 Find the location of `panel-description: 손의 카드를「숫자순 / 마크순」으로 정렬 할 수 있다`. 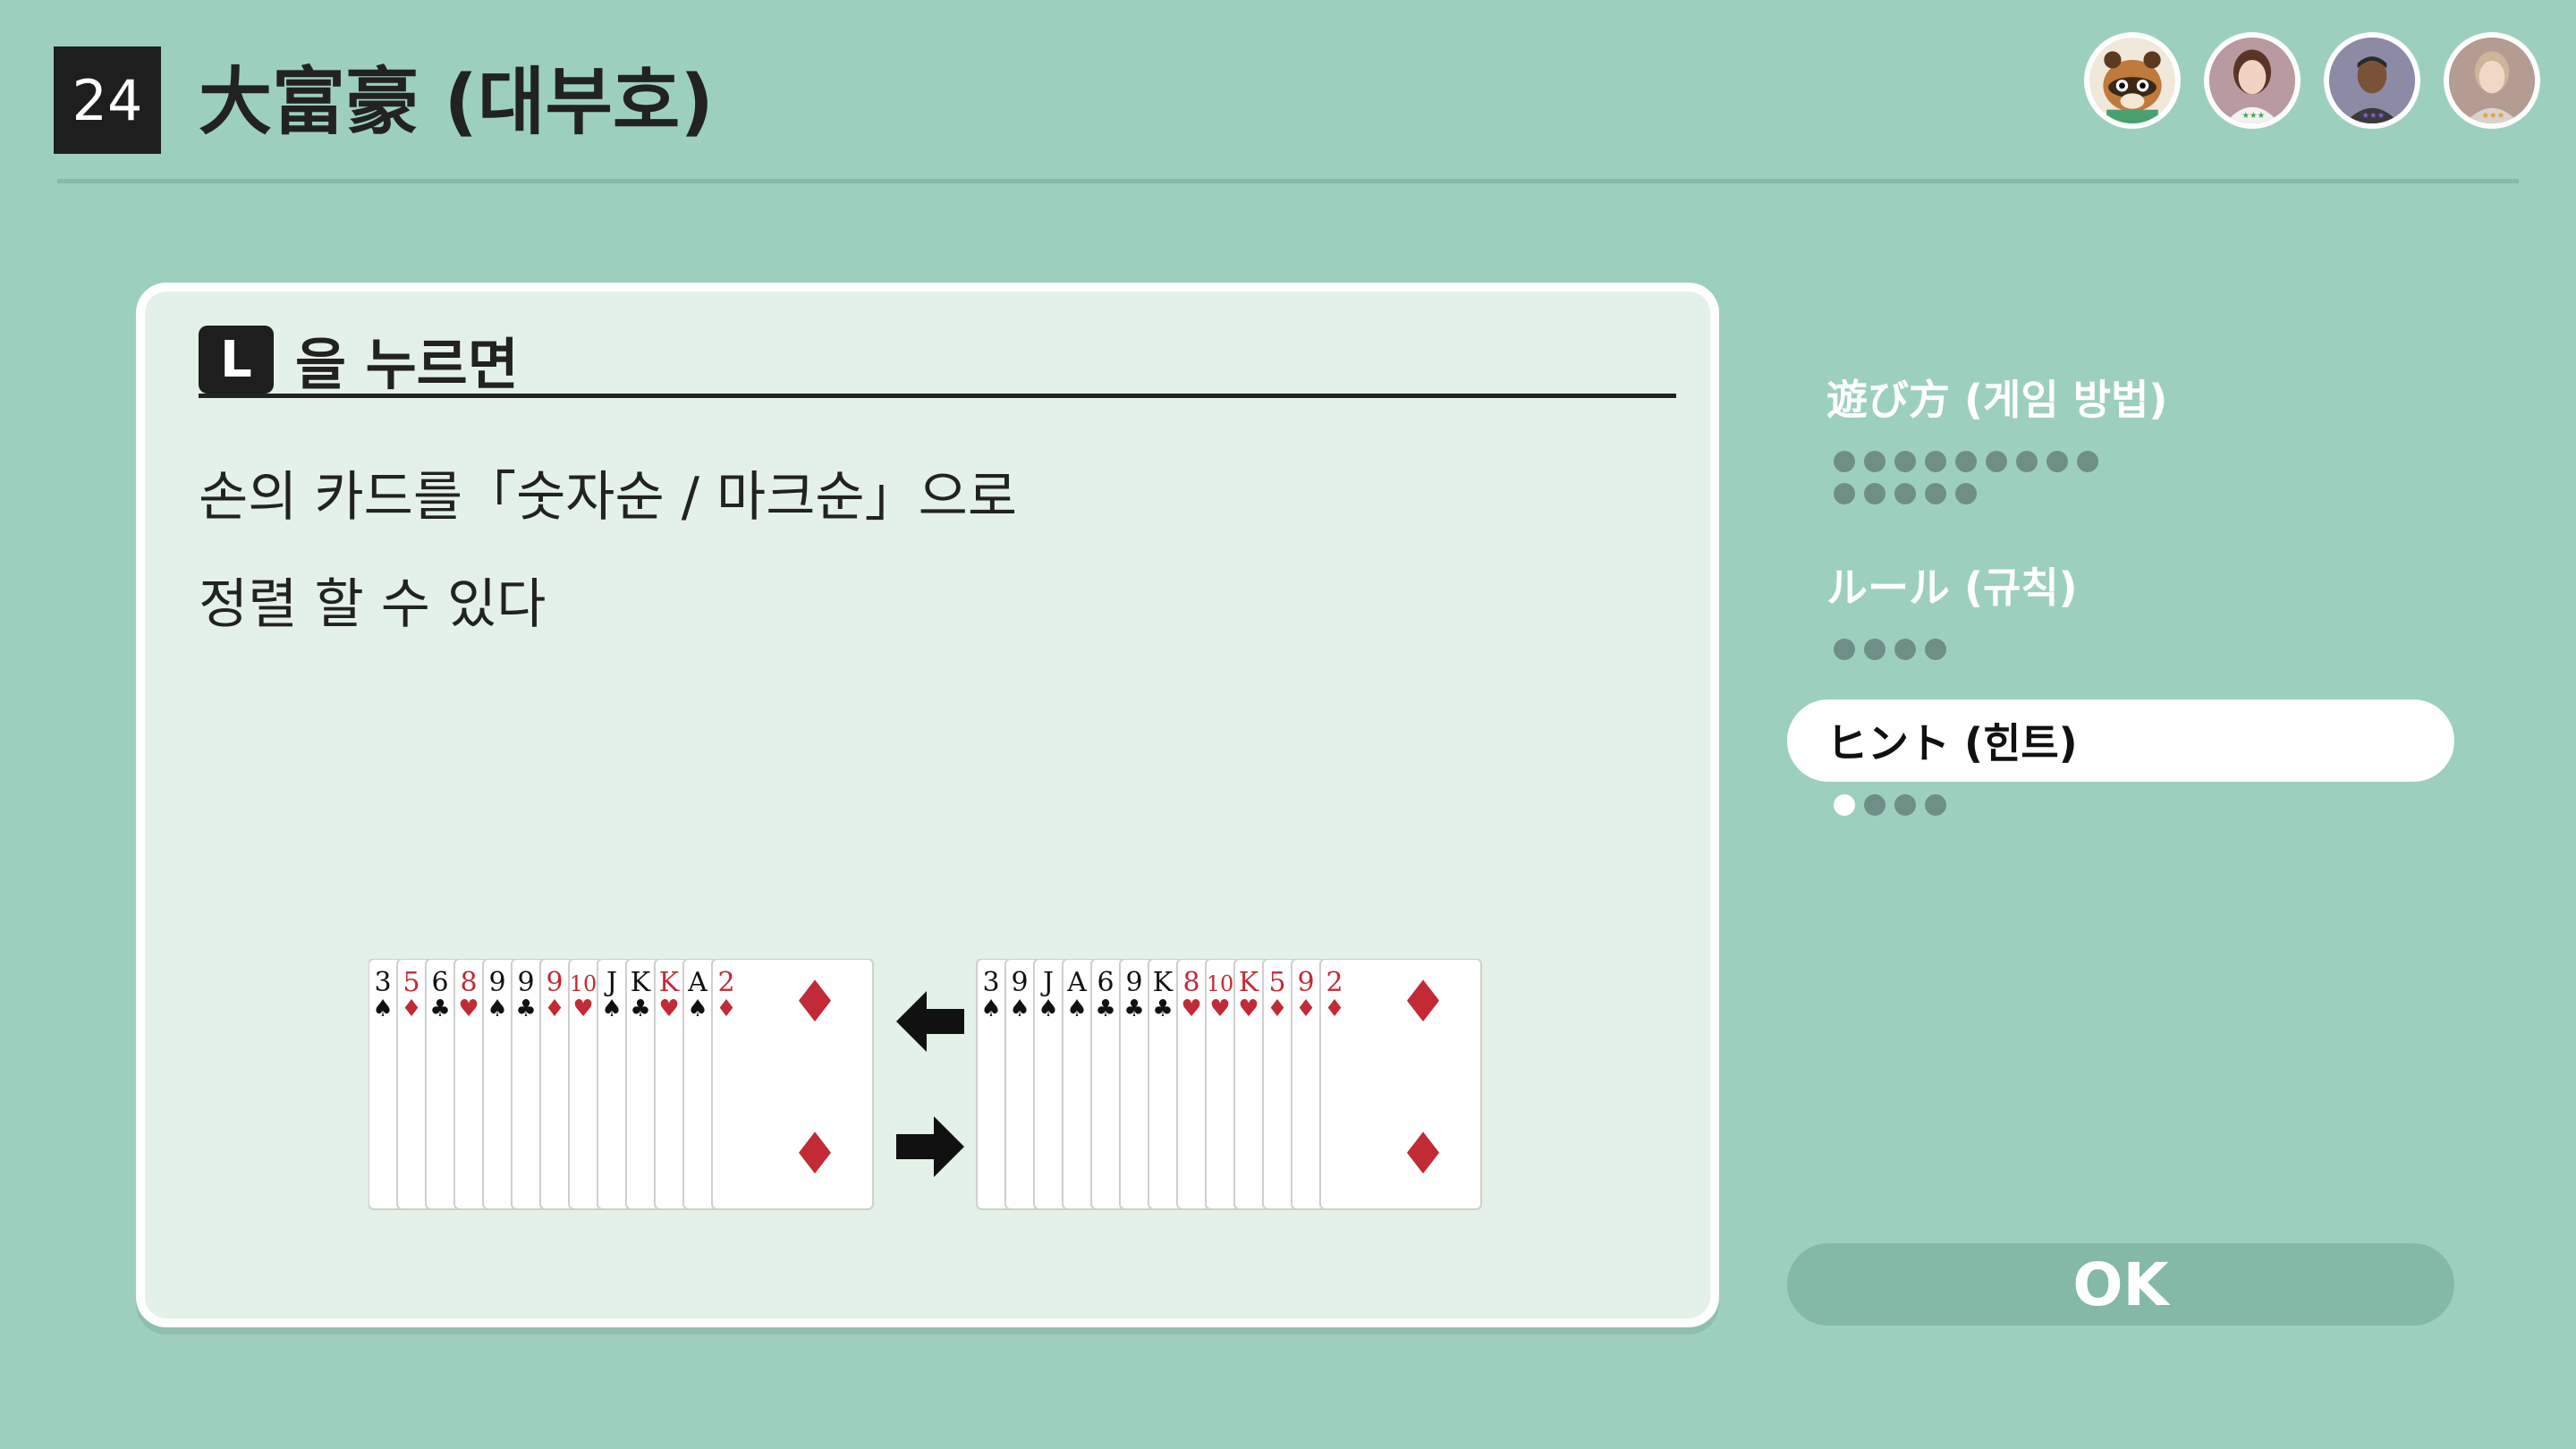

panel-description: 손의 카드를「숫자순 / 마크순」으로 정렬 할 수 있다 is located at coordinates (932, 551).